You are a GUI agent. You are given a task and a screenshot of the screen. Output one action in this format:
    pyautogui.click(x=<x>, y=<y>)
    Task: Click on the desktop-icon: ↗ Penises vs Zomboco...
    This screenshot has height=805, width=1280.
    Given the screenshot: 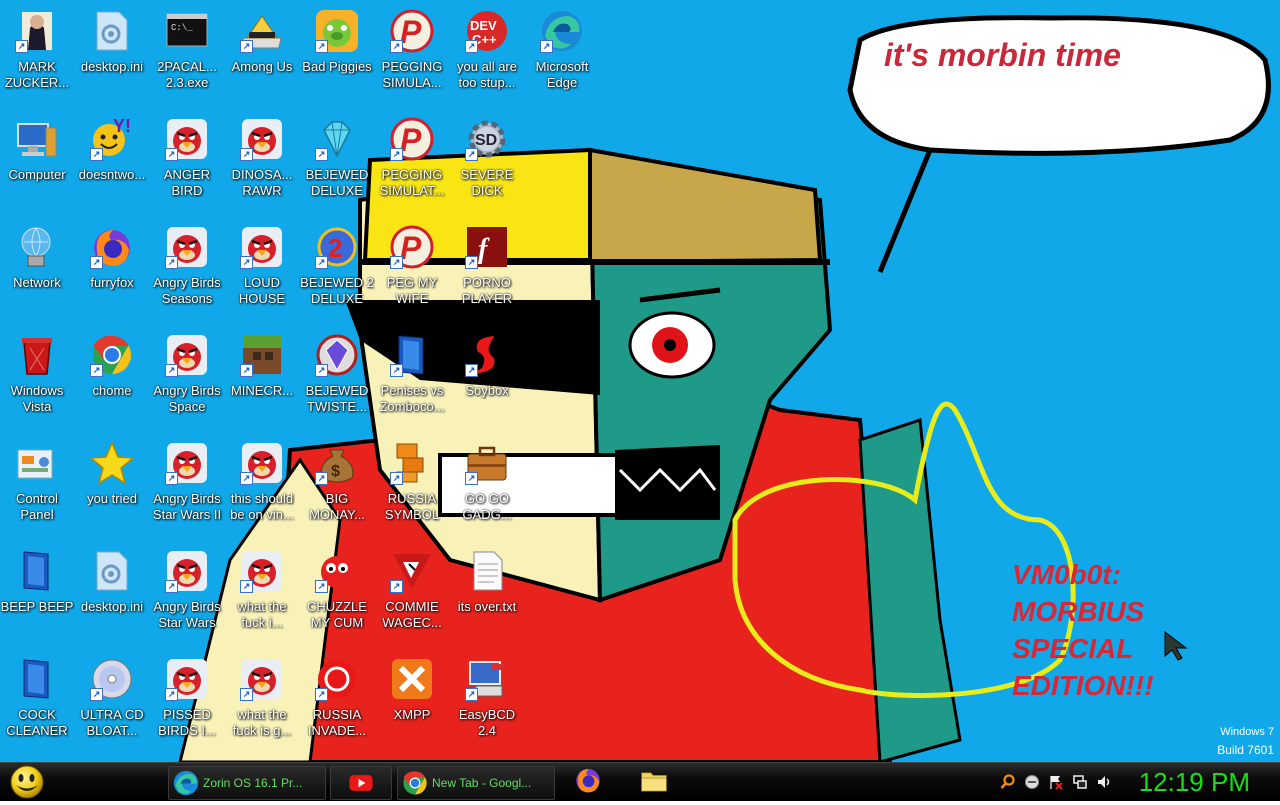 What is the action you would take?
    pyautogui.click(x=412, y=383)
    